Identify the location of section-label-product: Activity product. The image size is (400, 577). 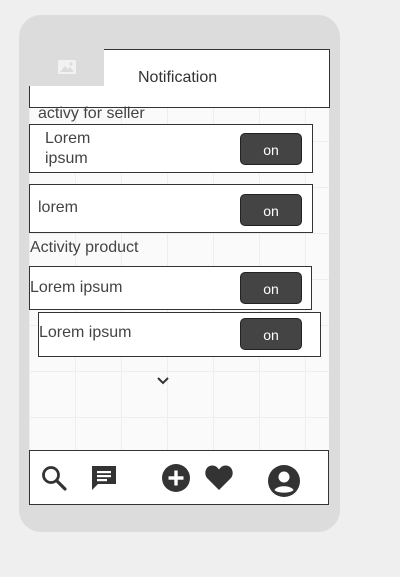
(84, 247).